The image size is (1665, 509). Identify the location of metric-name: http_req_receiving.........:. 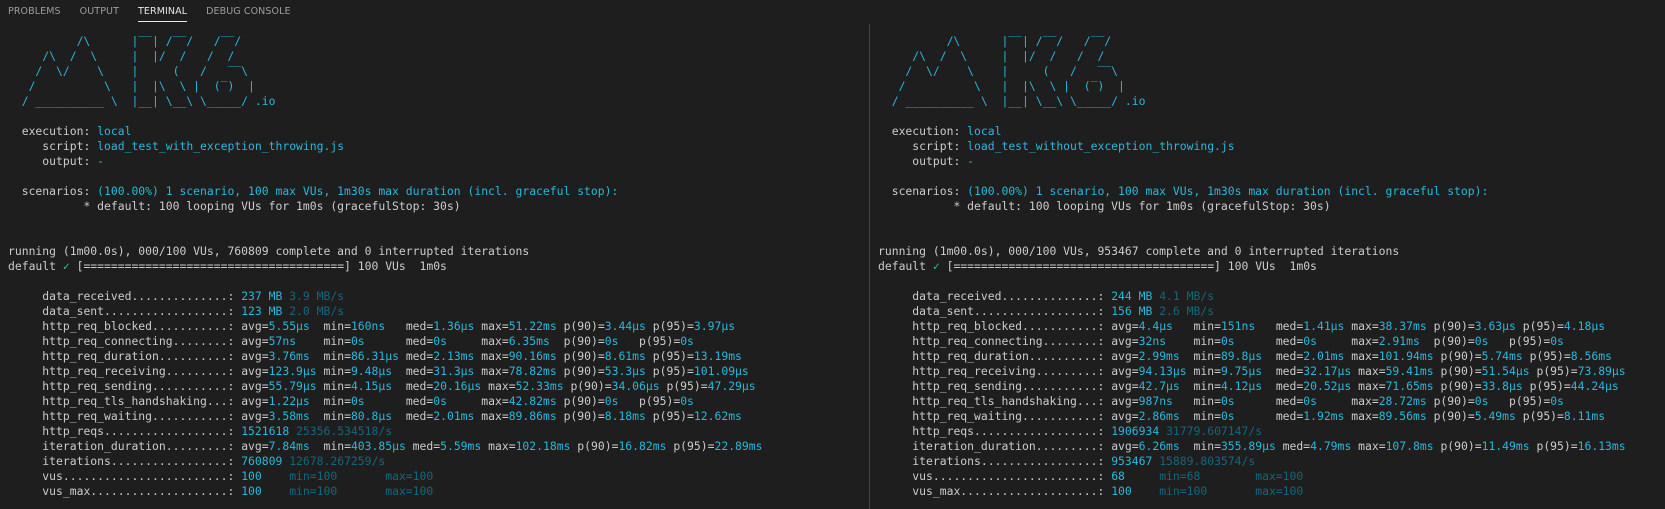
(138, 371).